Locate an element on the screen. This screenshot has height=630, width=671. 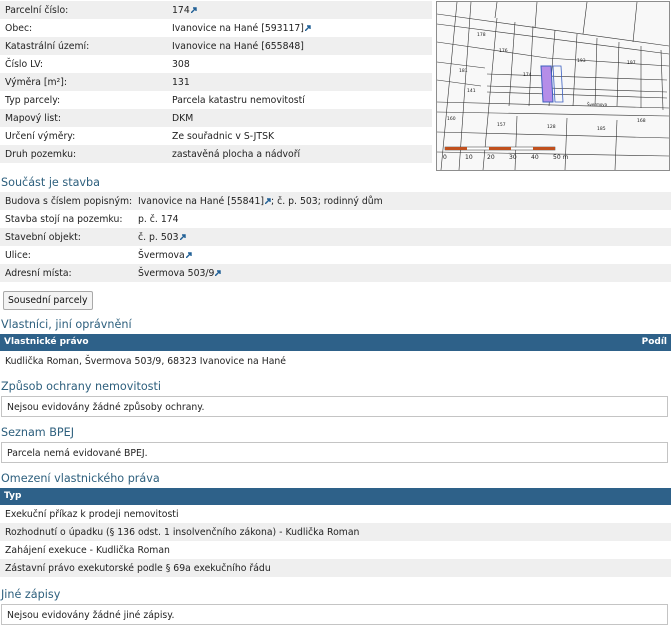
building-link: Švermova is located at coordinates (161, 255).